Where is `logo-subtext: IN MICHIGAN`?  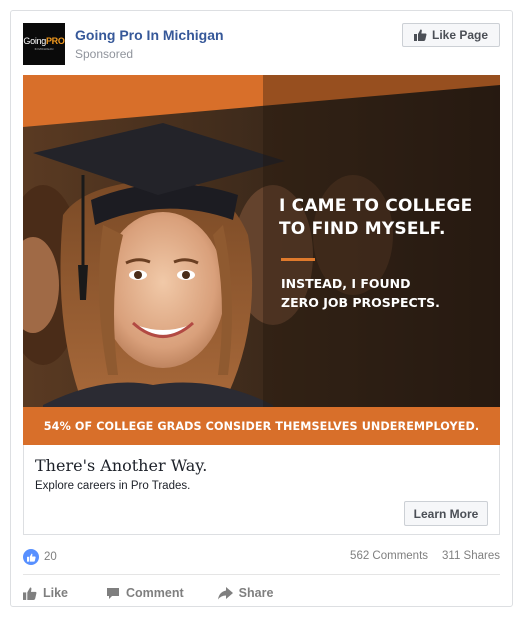
logo-subtext: IN MICHIGAN is located at coordinates (44, 49).